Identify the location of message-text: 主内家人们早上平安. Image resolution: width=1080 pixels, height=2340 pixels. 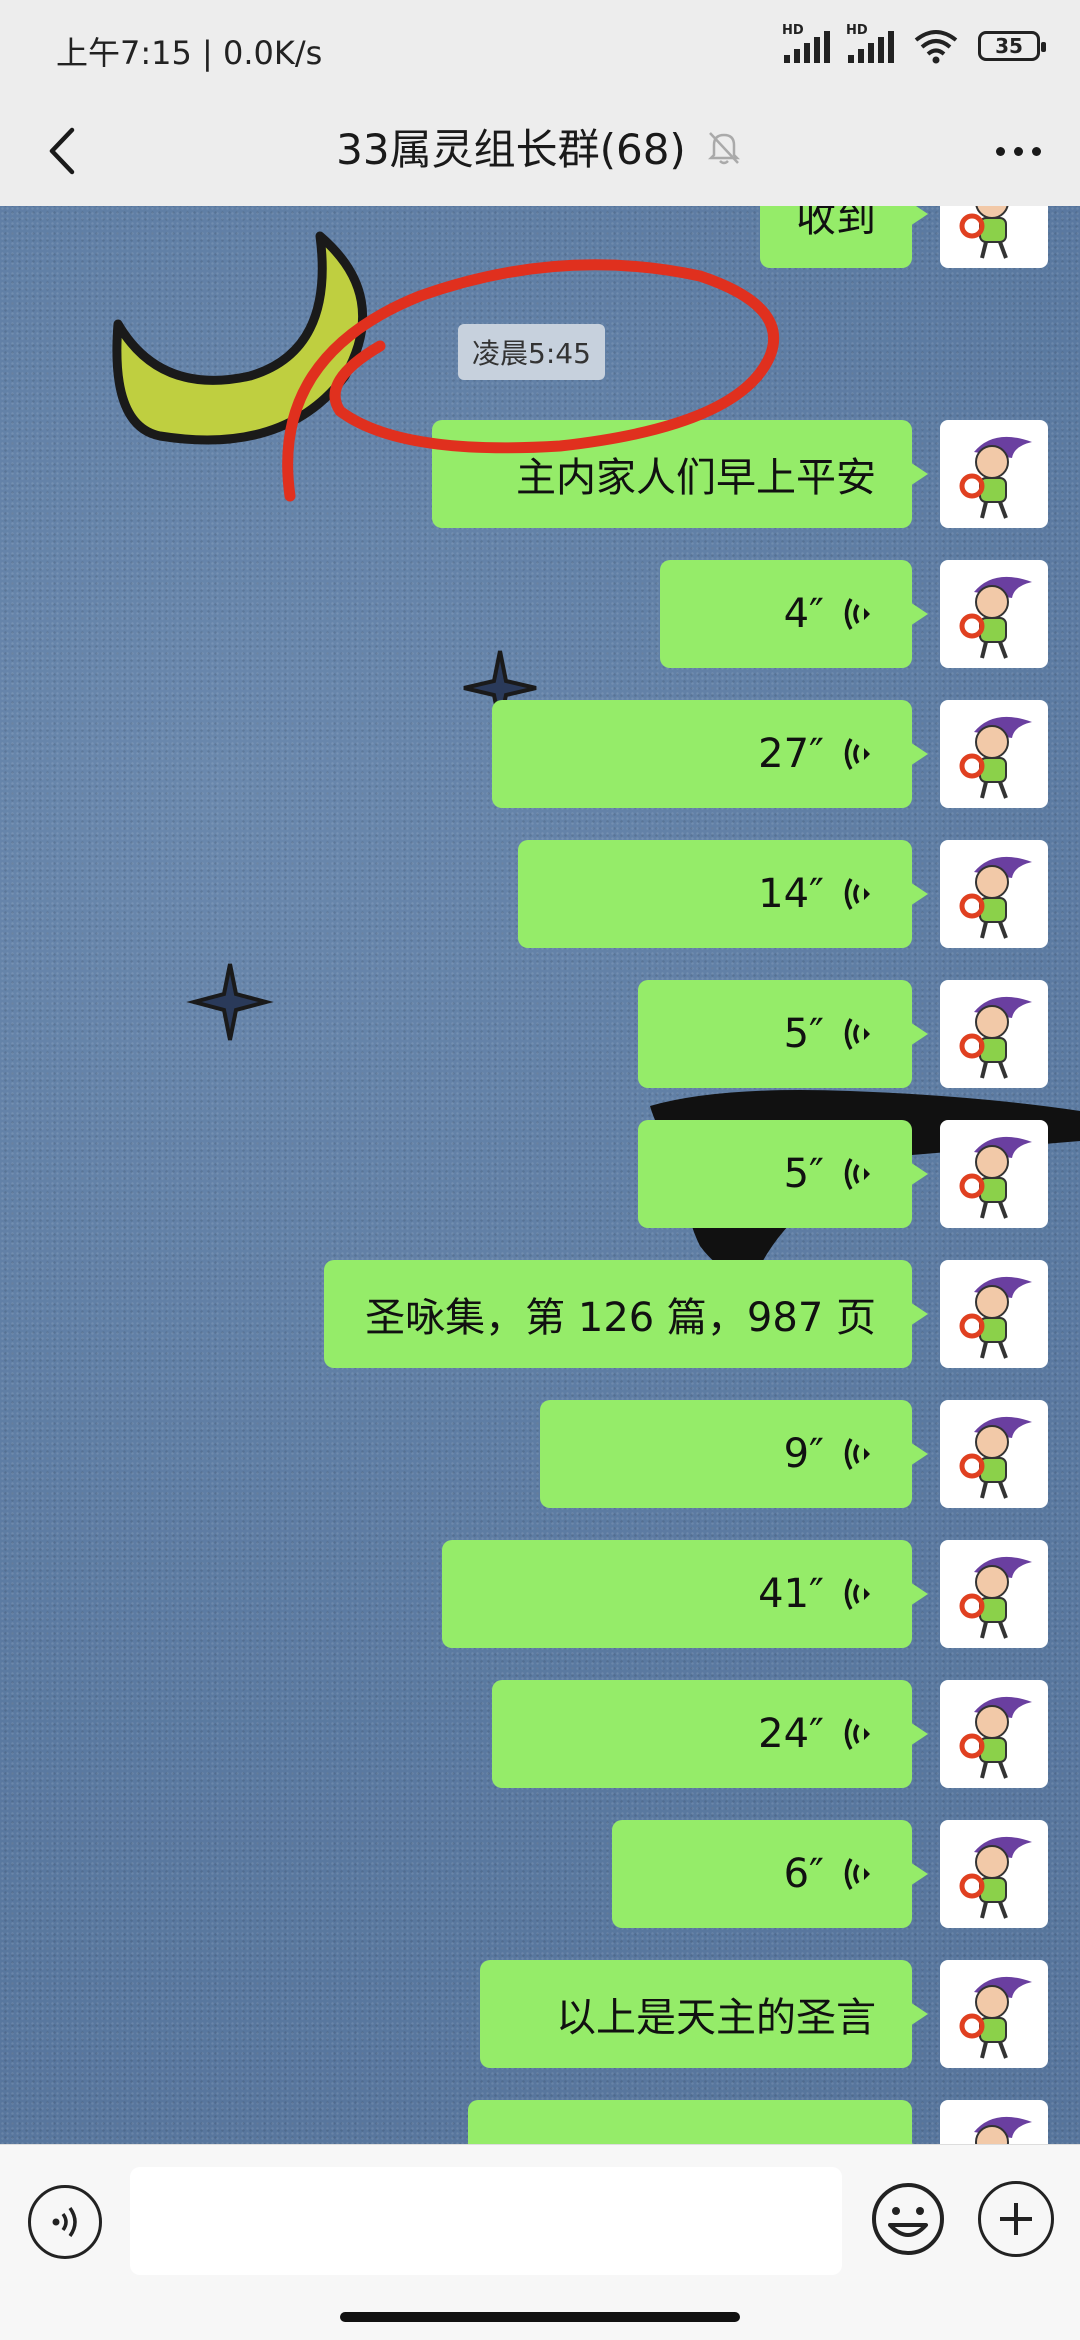
(696, 478).